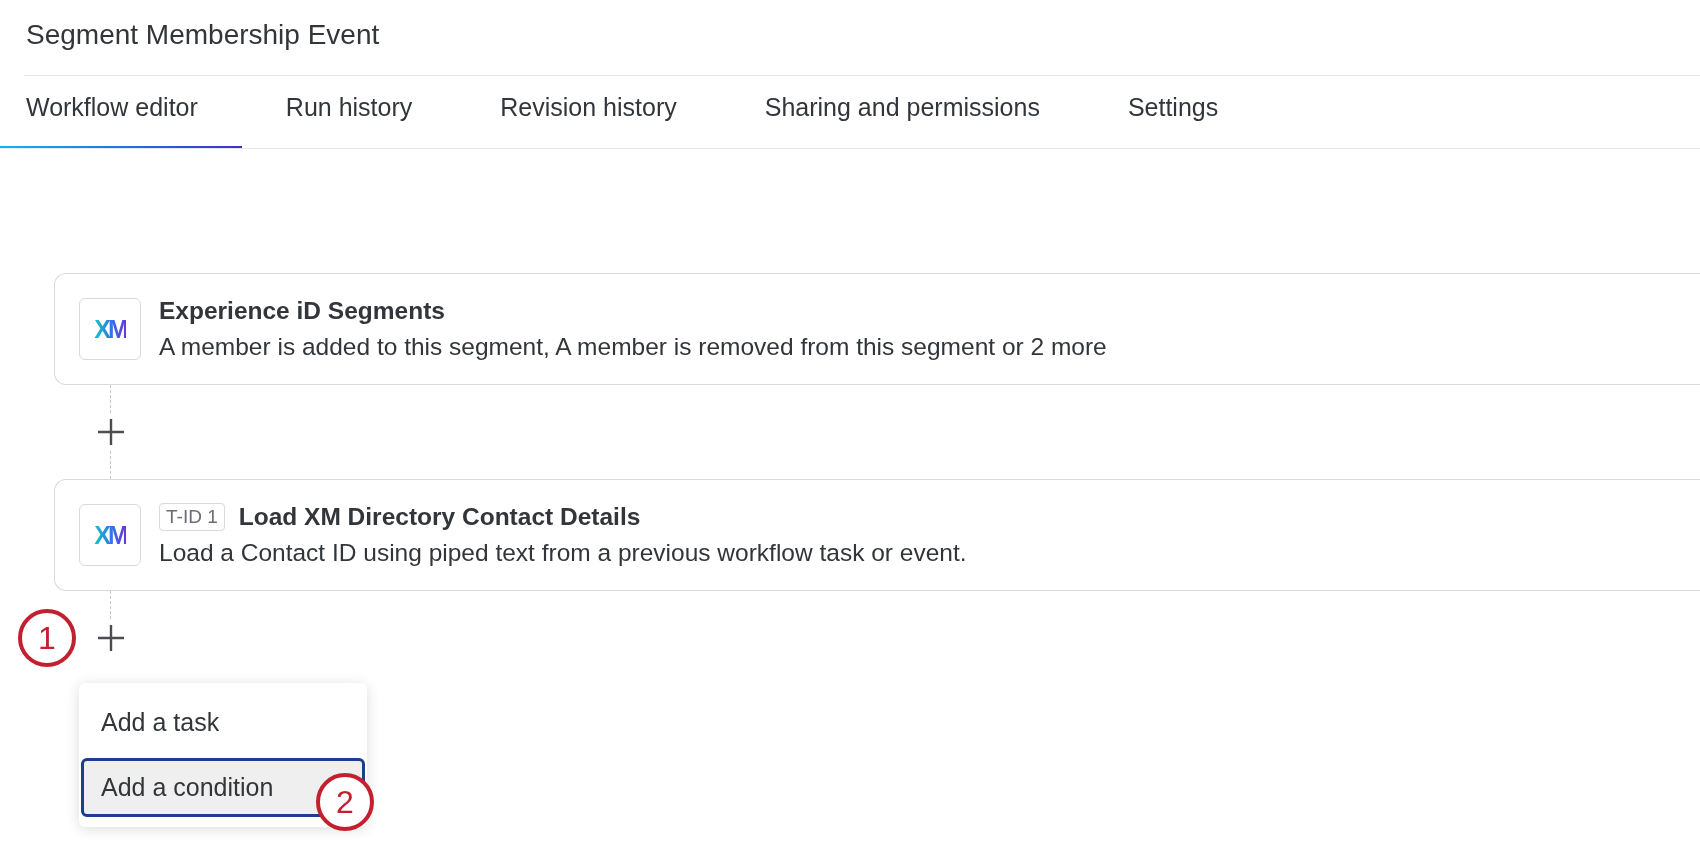 The height and width of the screenshot is (860, 1700). Describe the element at coordinates (563, 553) in the screenshot. I see `task-description: Load a Contact ID using piped text from a previous workflow task or event.` at that location.